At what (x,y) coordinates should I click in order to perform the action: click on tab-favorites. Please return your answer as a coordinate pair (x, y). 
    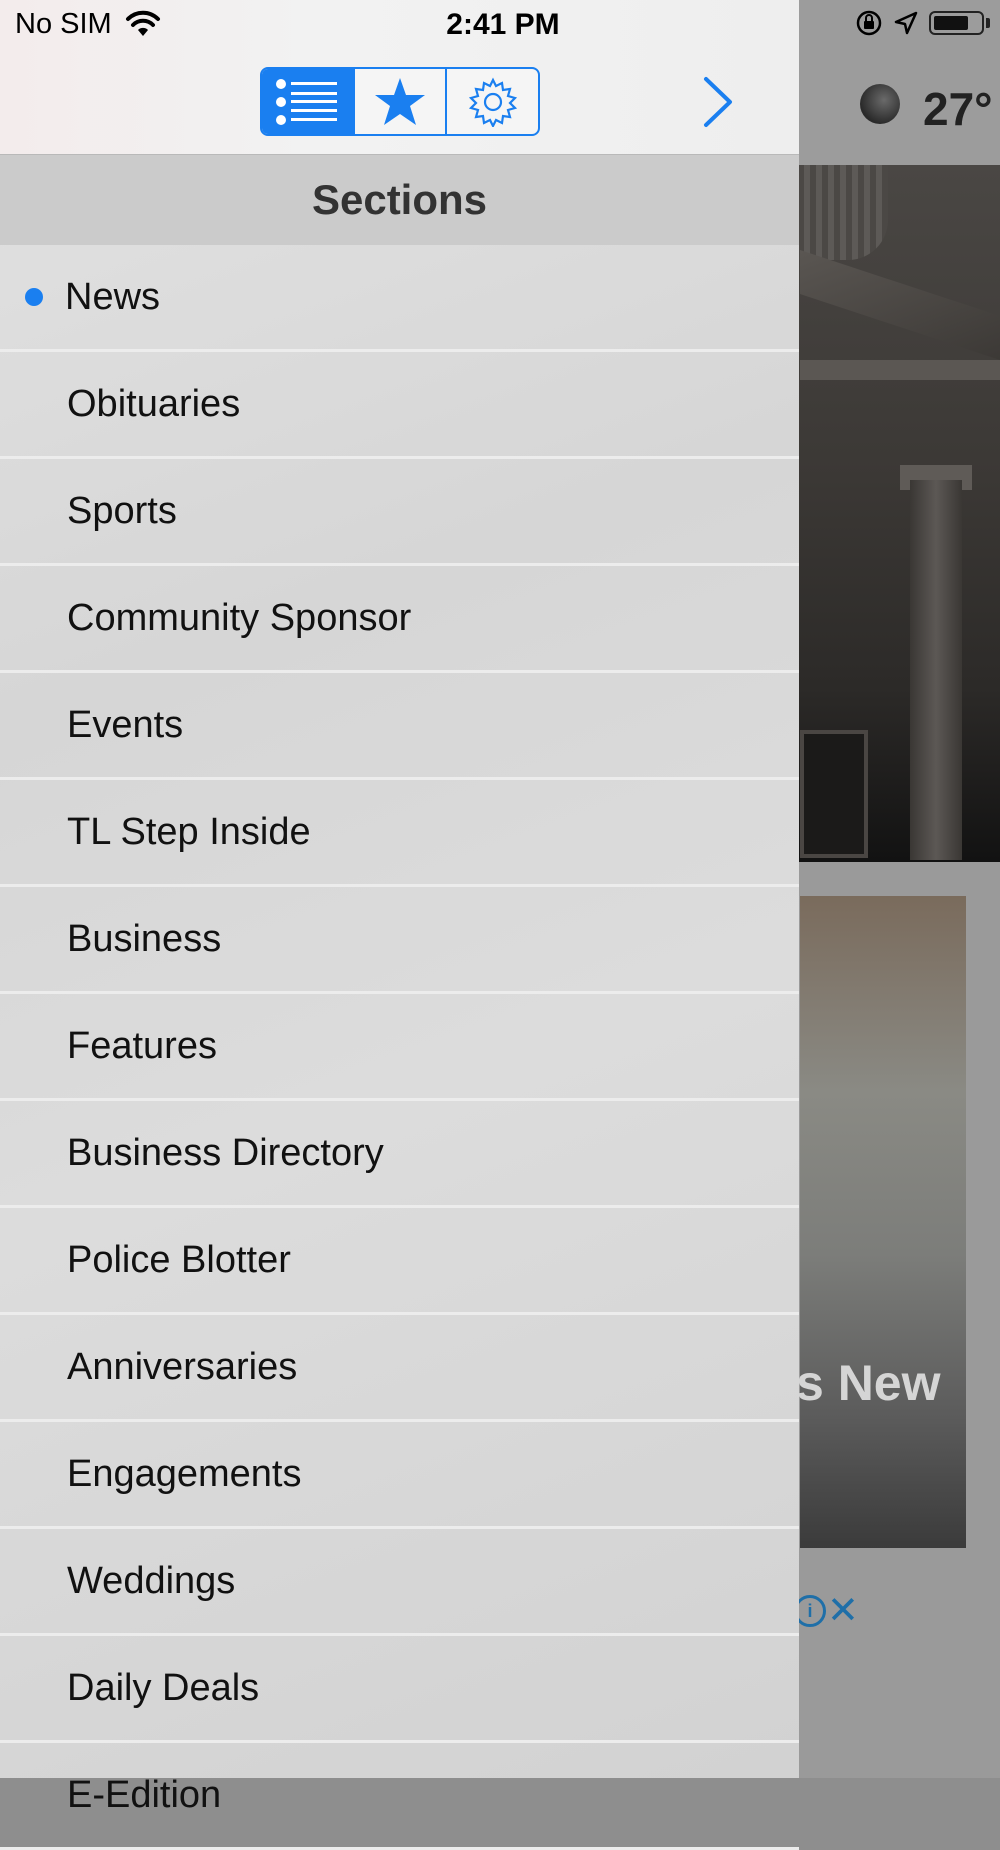
    Looking at the image, I should click on (399, 101).